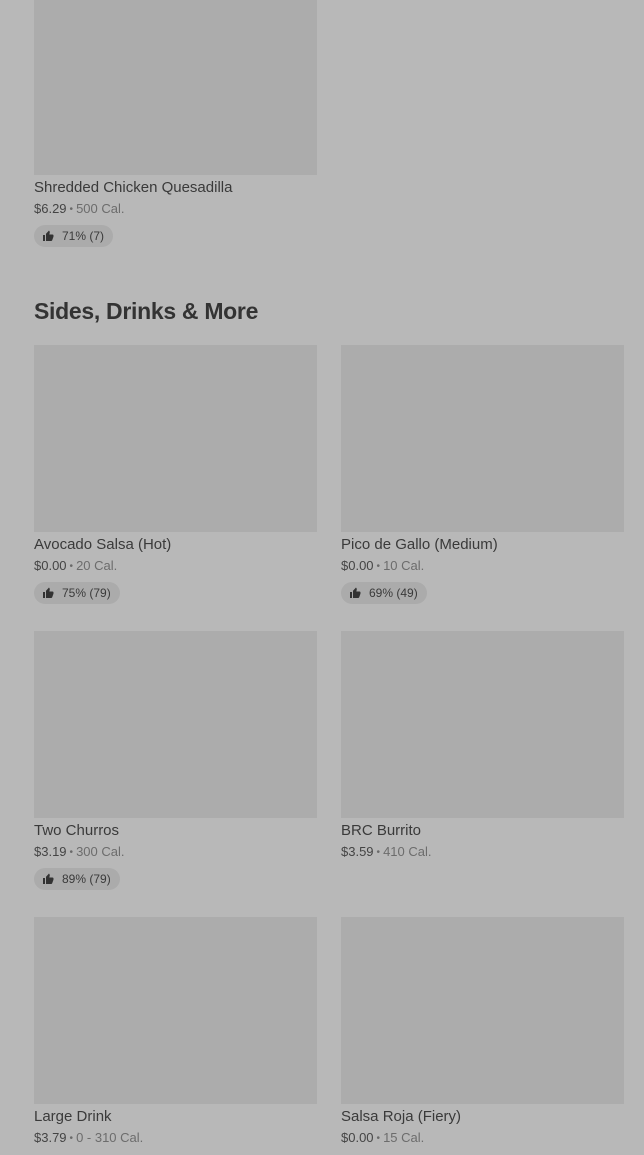 The height and width of the screenshot is (1155, 644). What do you see at coordinates (407, 851) in the screenshot?
I see `item-calories: 410 Cal.` at bounding box center [407, 851].